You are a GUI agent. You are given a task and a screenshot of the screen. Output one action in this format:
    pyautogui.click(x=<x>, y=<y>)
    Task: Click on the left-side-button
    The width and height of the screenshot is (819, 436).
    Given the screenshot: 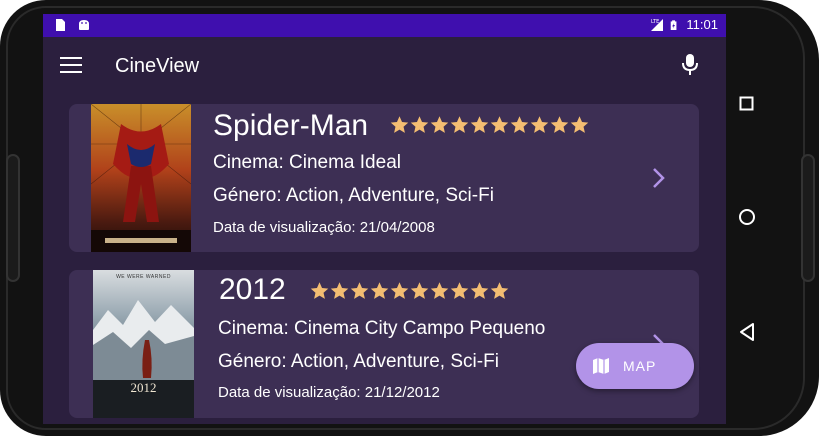 What is the action you would take?
    pyautogui.click(x=13, y=218)
    